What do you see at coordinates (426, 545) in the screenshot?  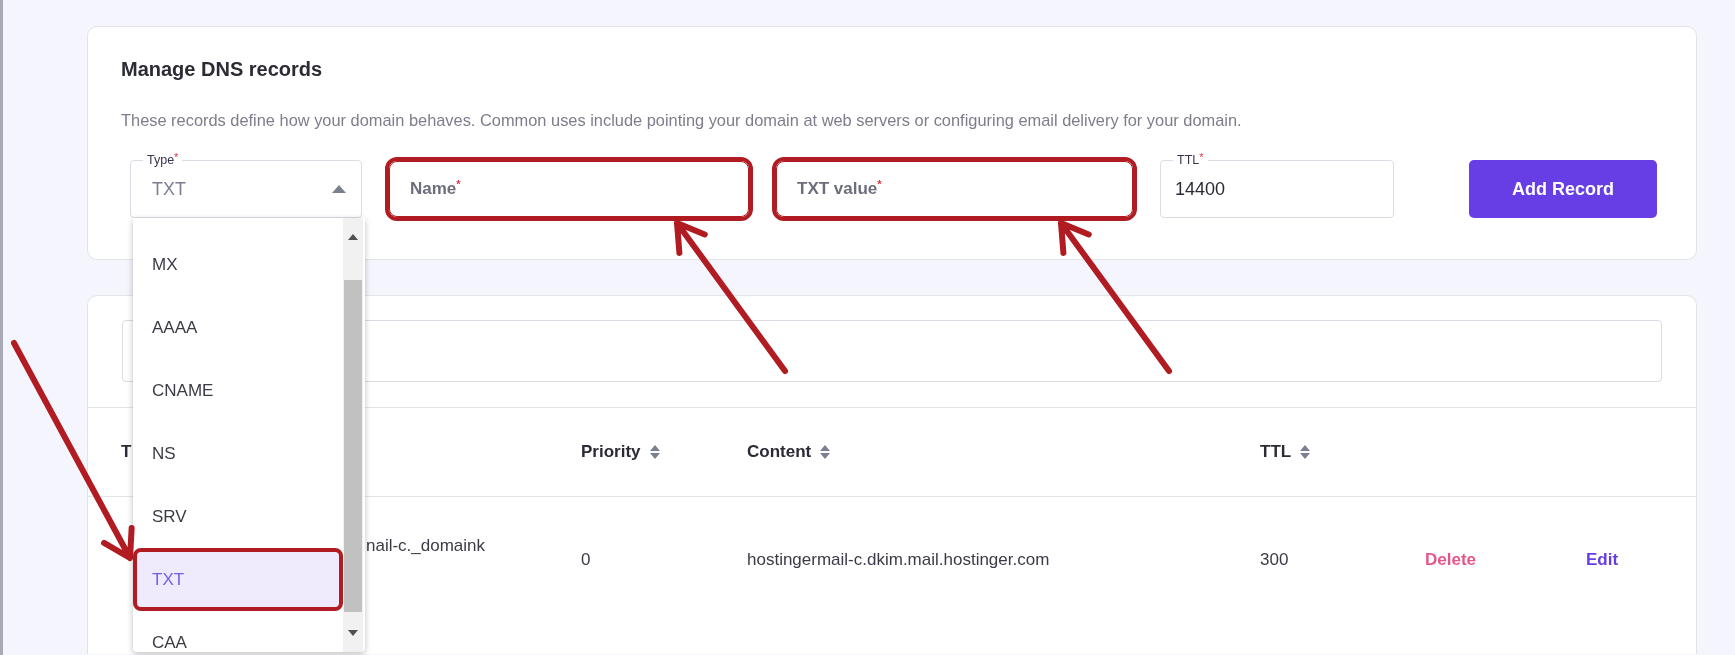 I see `table-cell-text: nail-c._domaink` at bounding box center [426, 545].